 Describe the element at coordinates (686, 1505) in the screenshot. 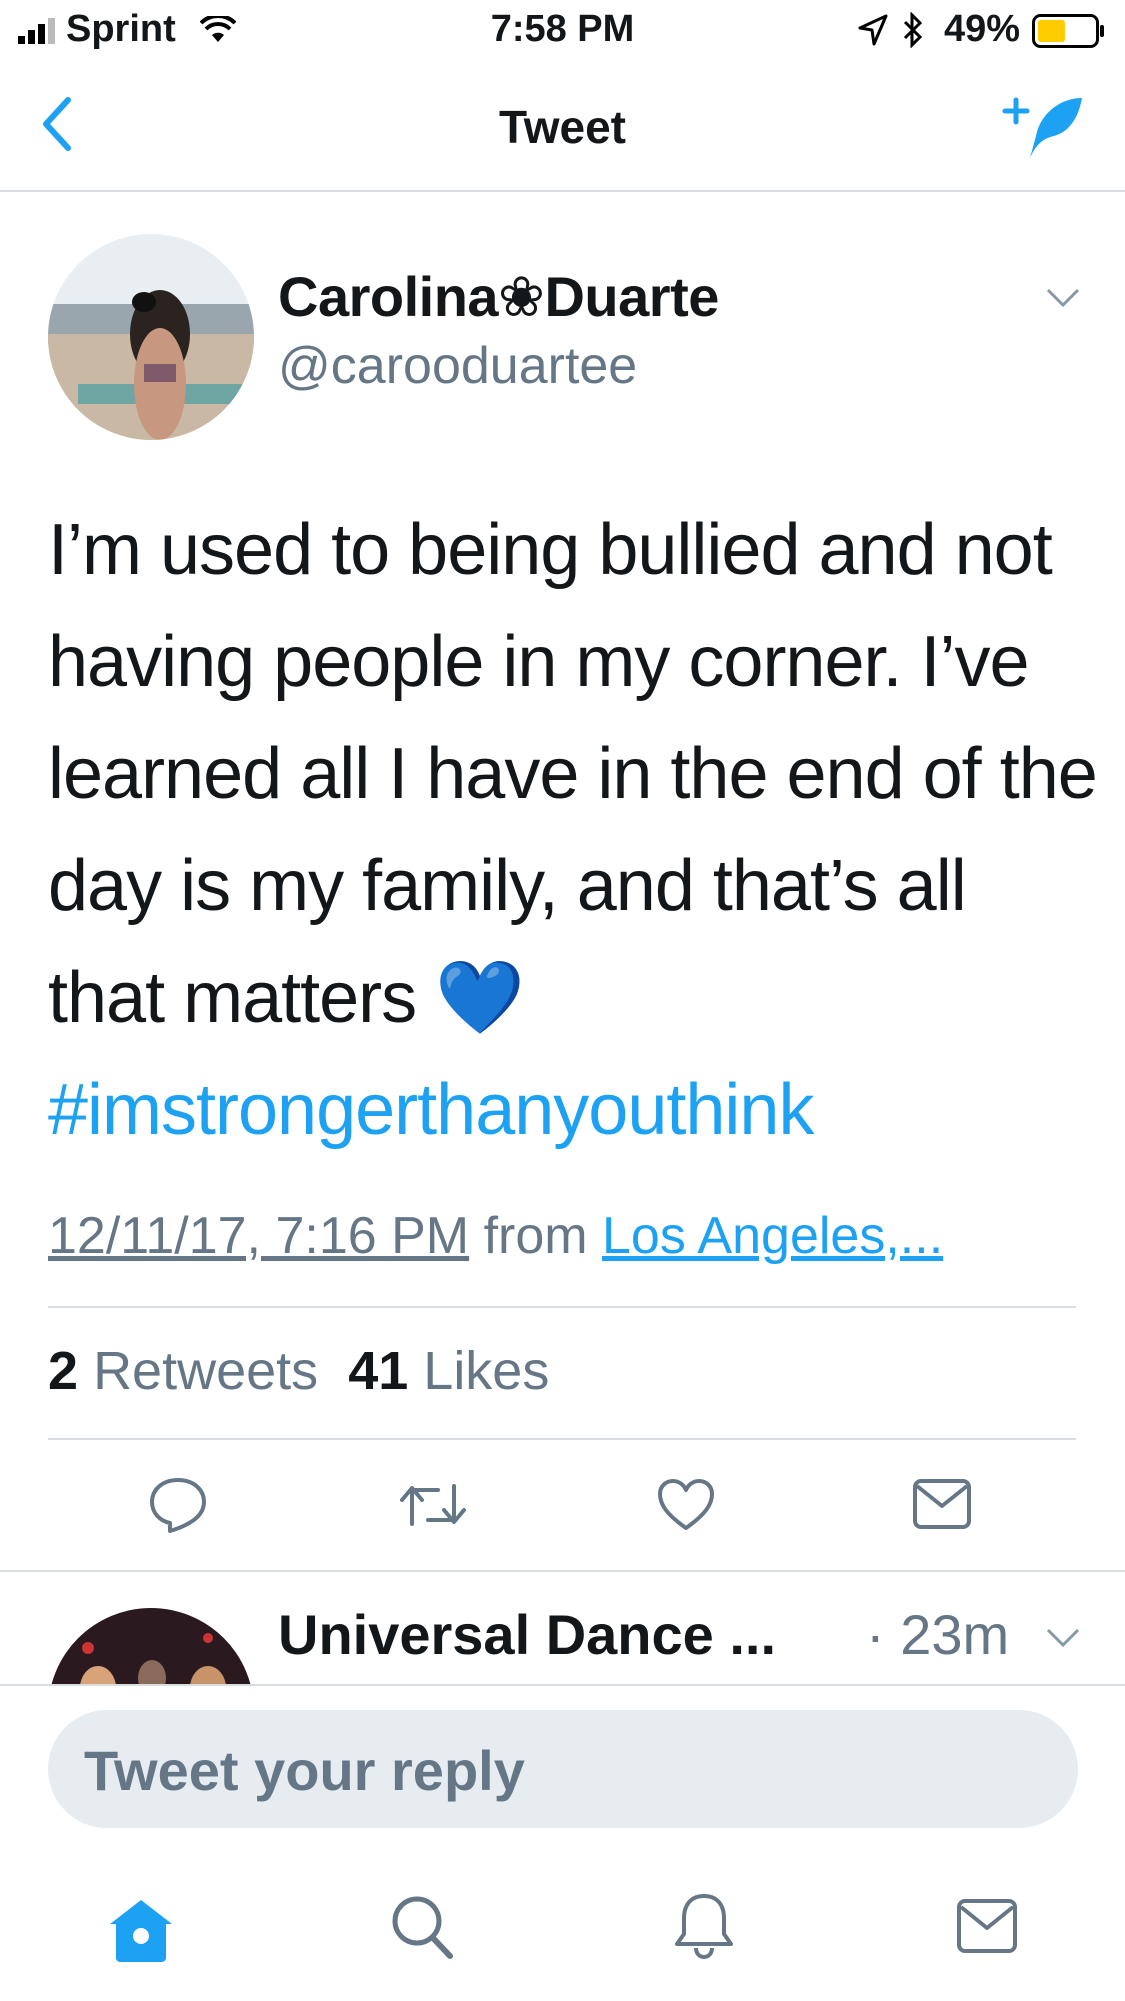

I see `like-icon` at that location.